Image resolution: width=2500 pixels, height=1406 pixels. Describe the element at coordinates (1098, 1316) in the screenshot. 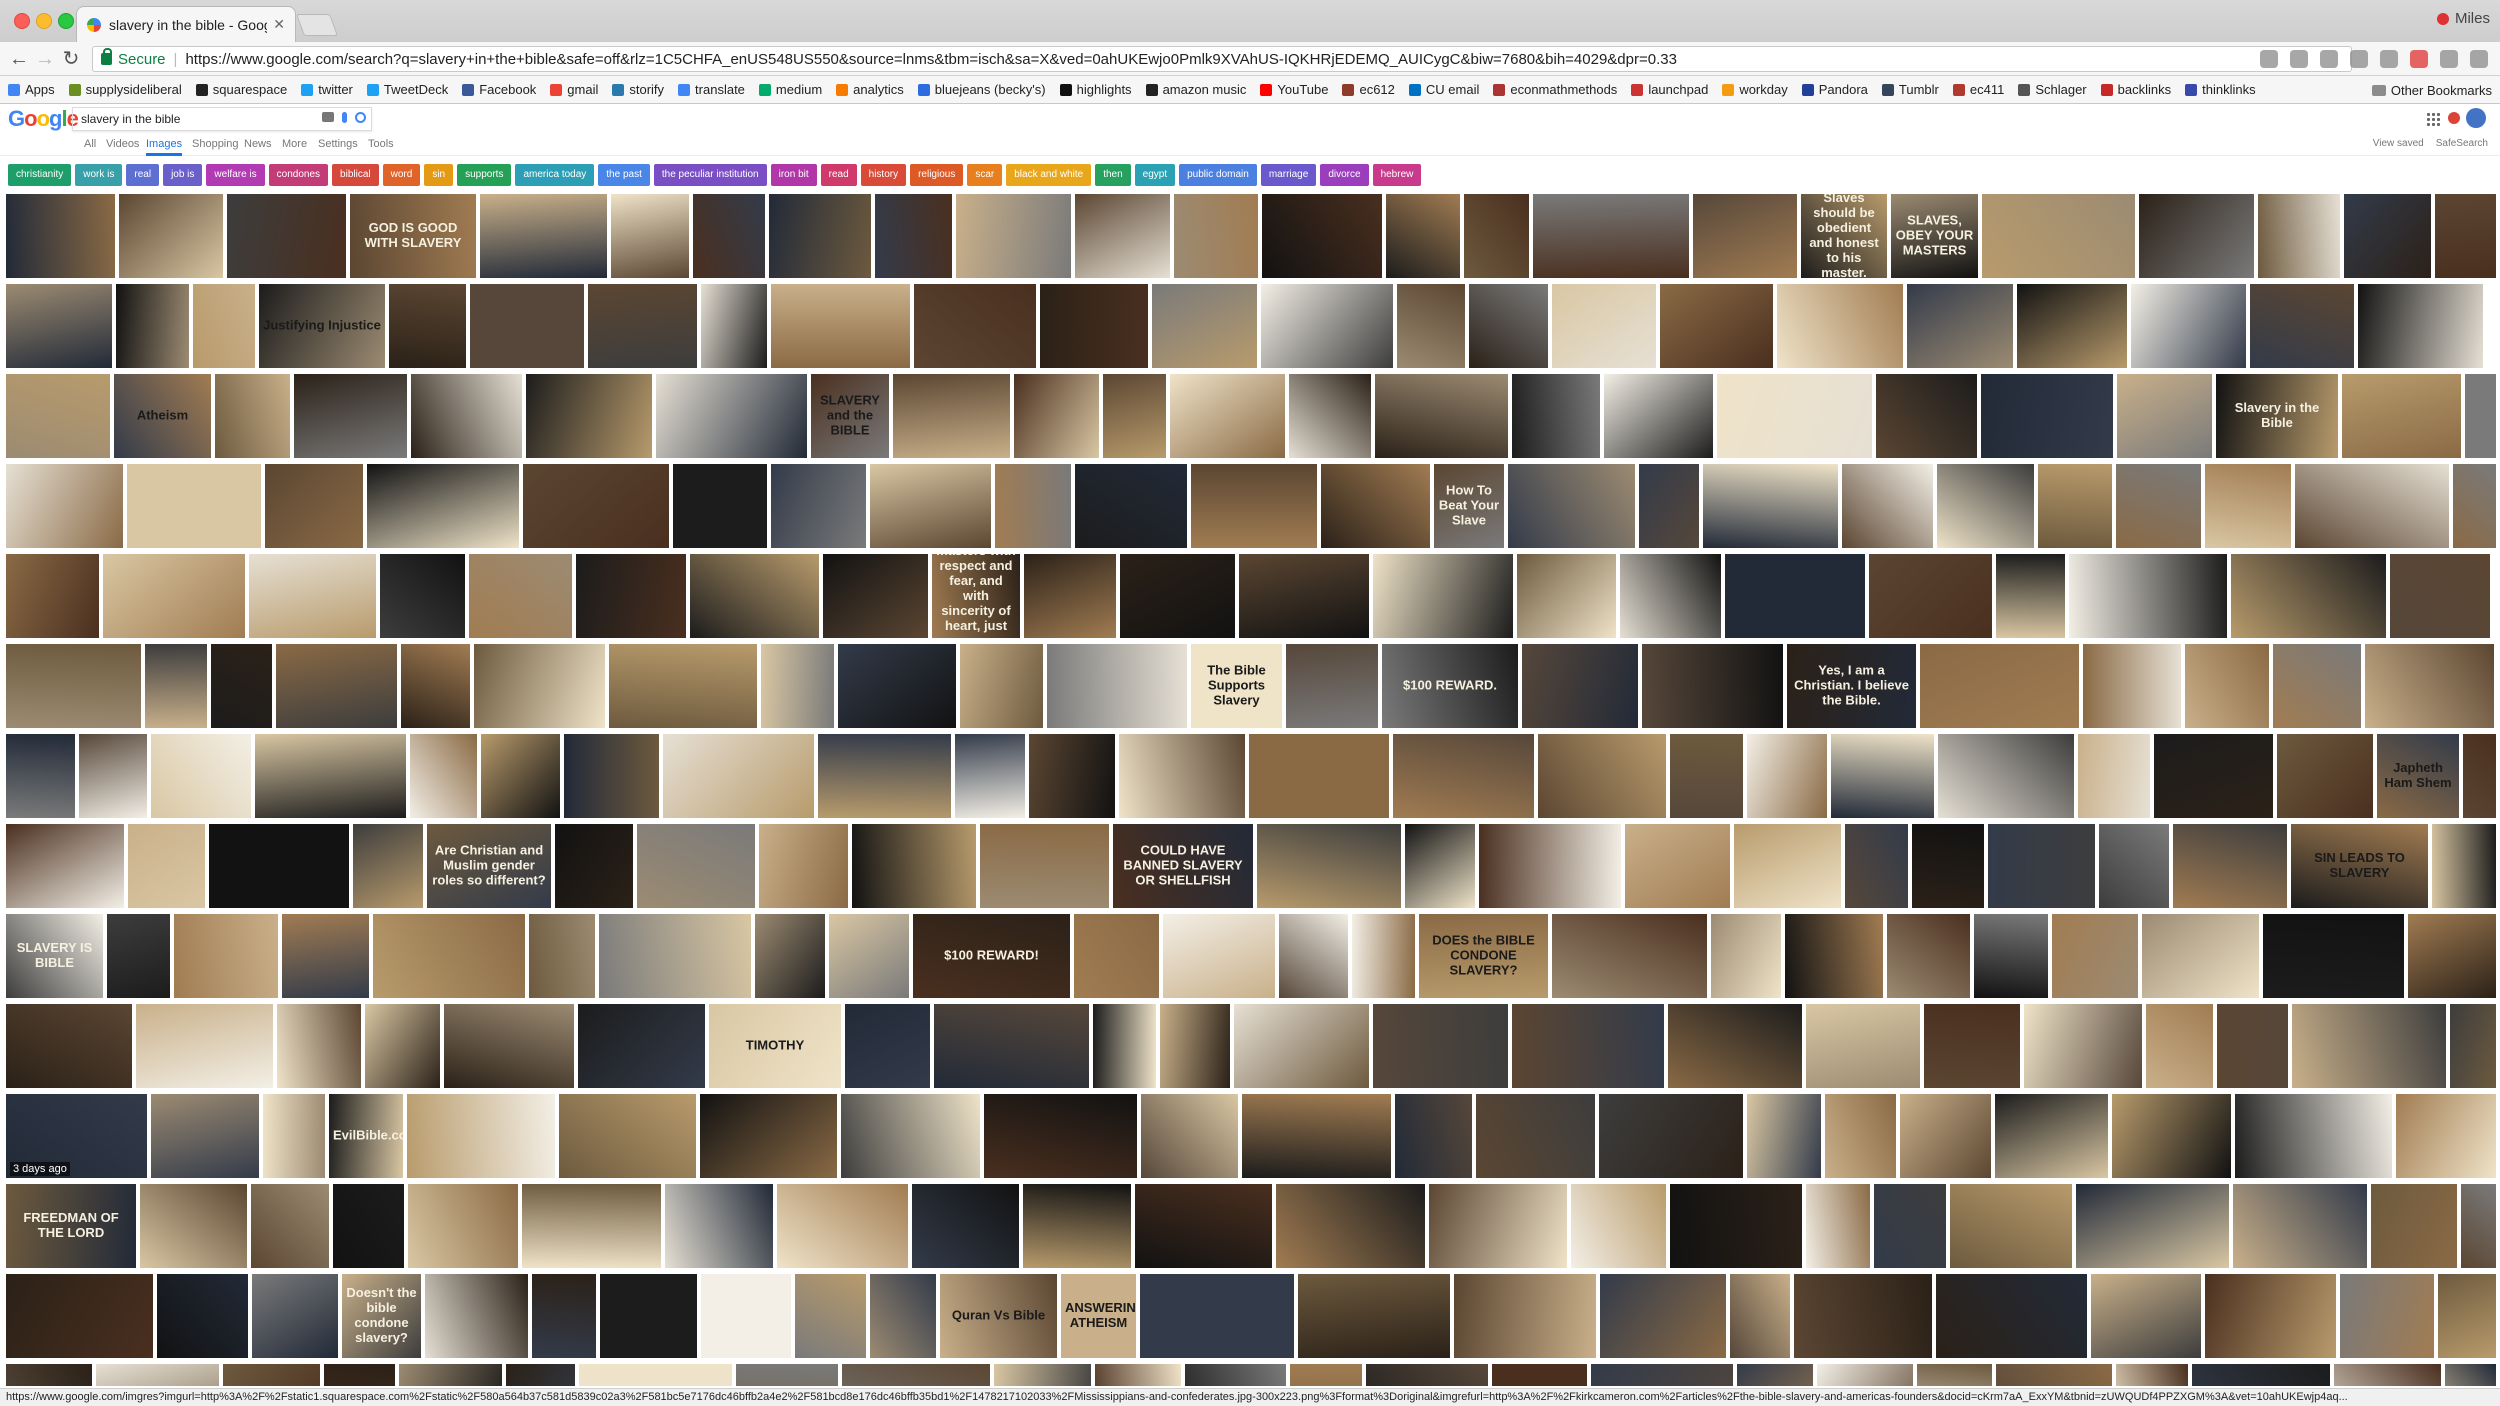

I see `image-thumbnail: ANSWERING ATHEISM` at that location.